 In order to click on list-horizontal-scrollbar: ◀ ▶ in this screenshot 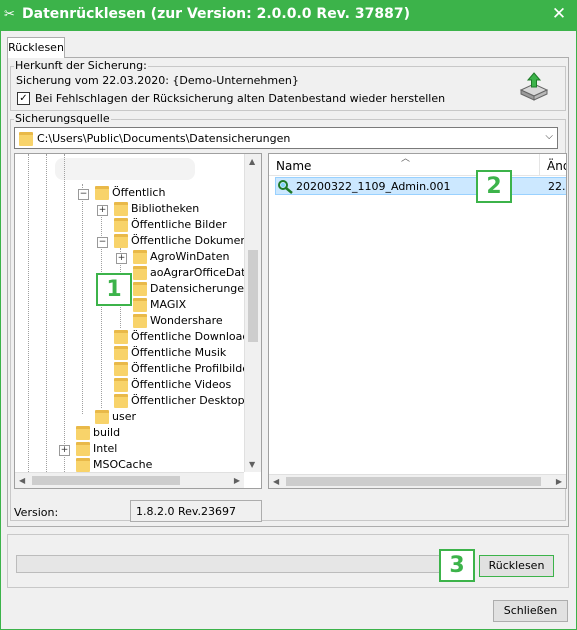, I will do `click(417, 481)`.